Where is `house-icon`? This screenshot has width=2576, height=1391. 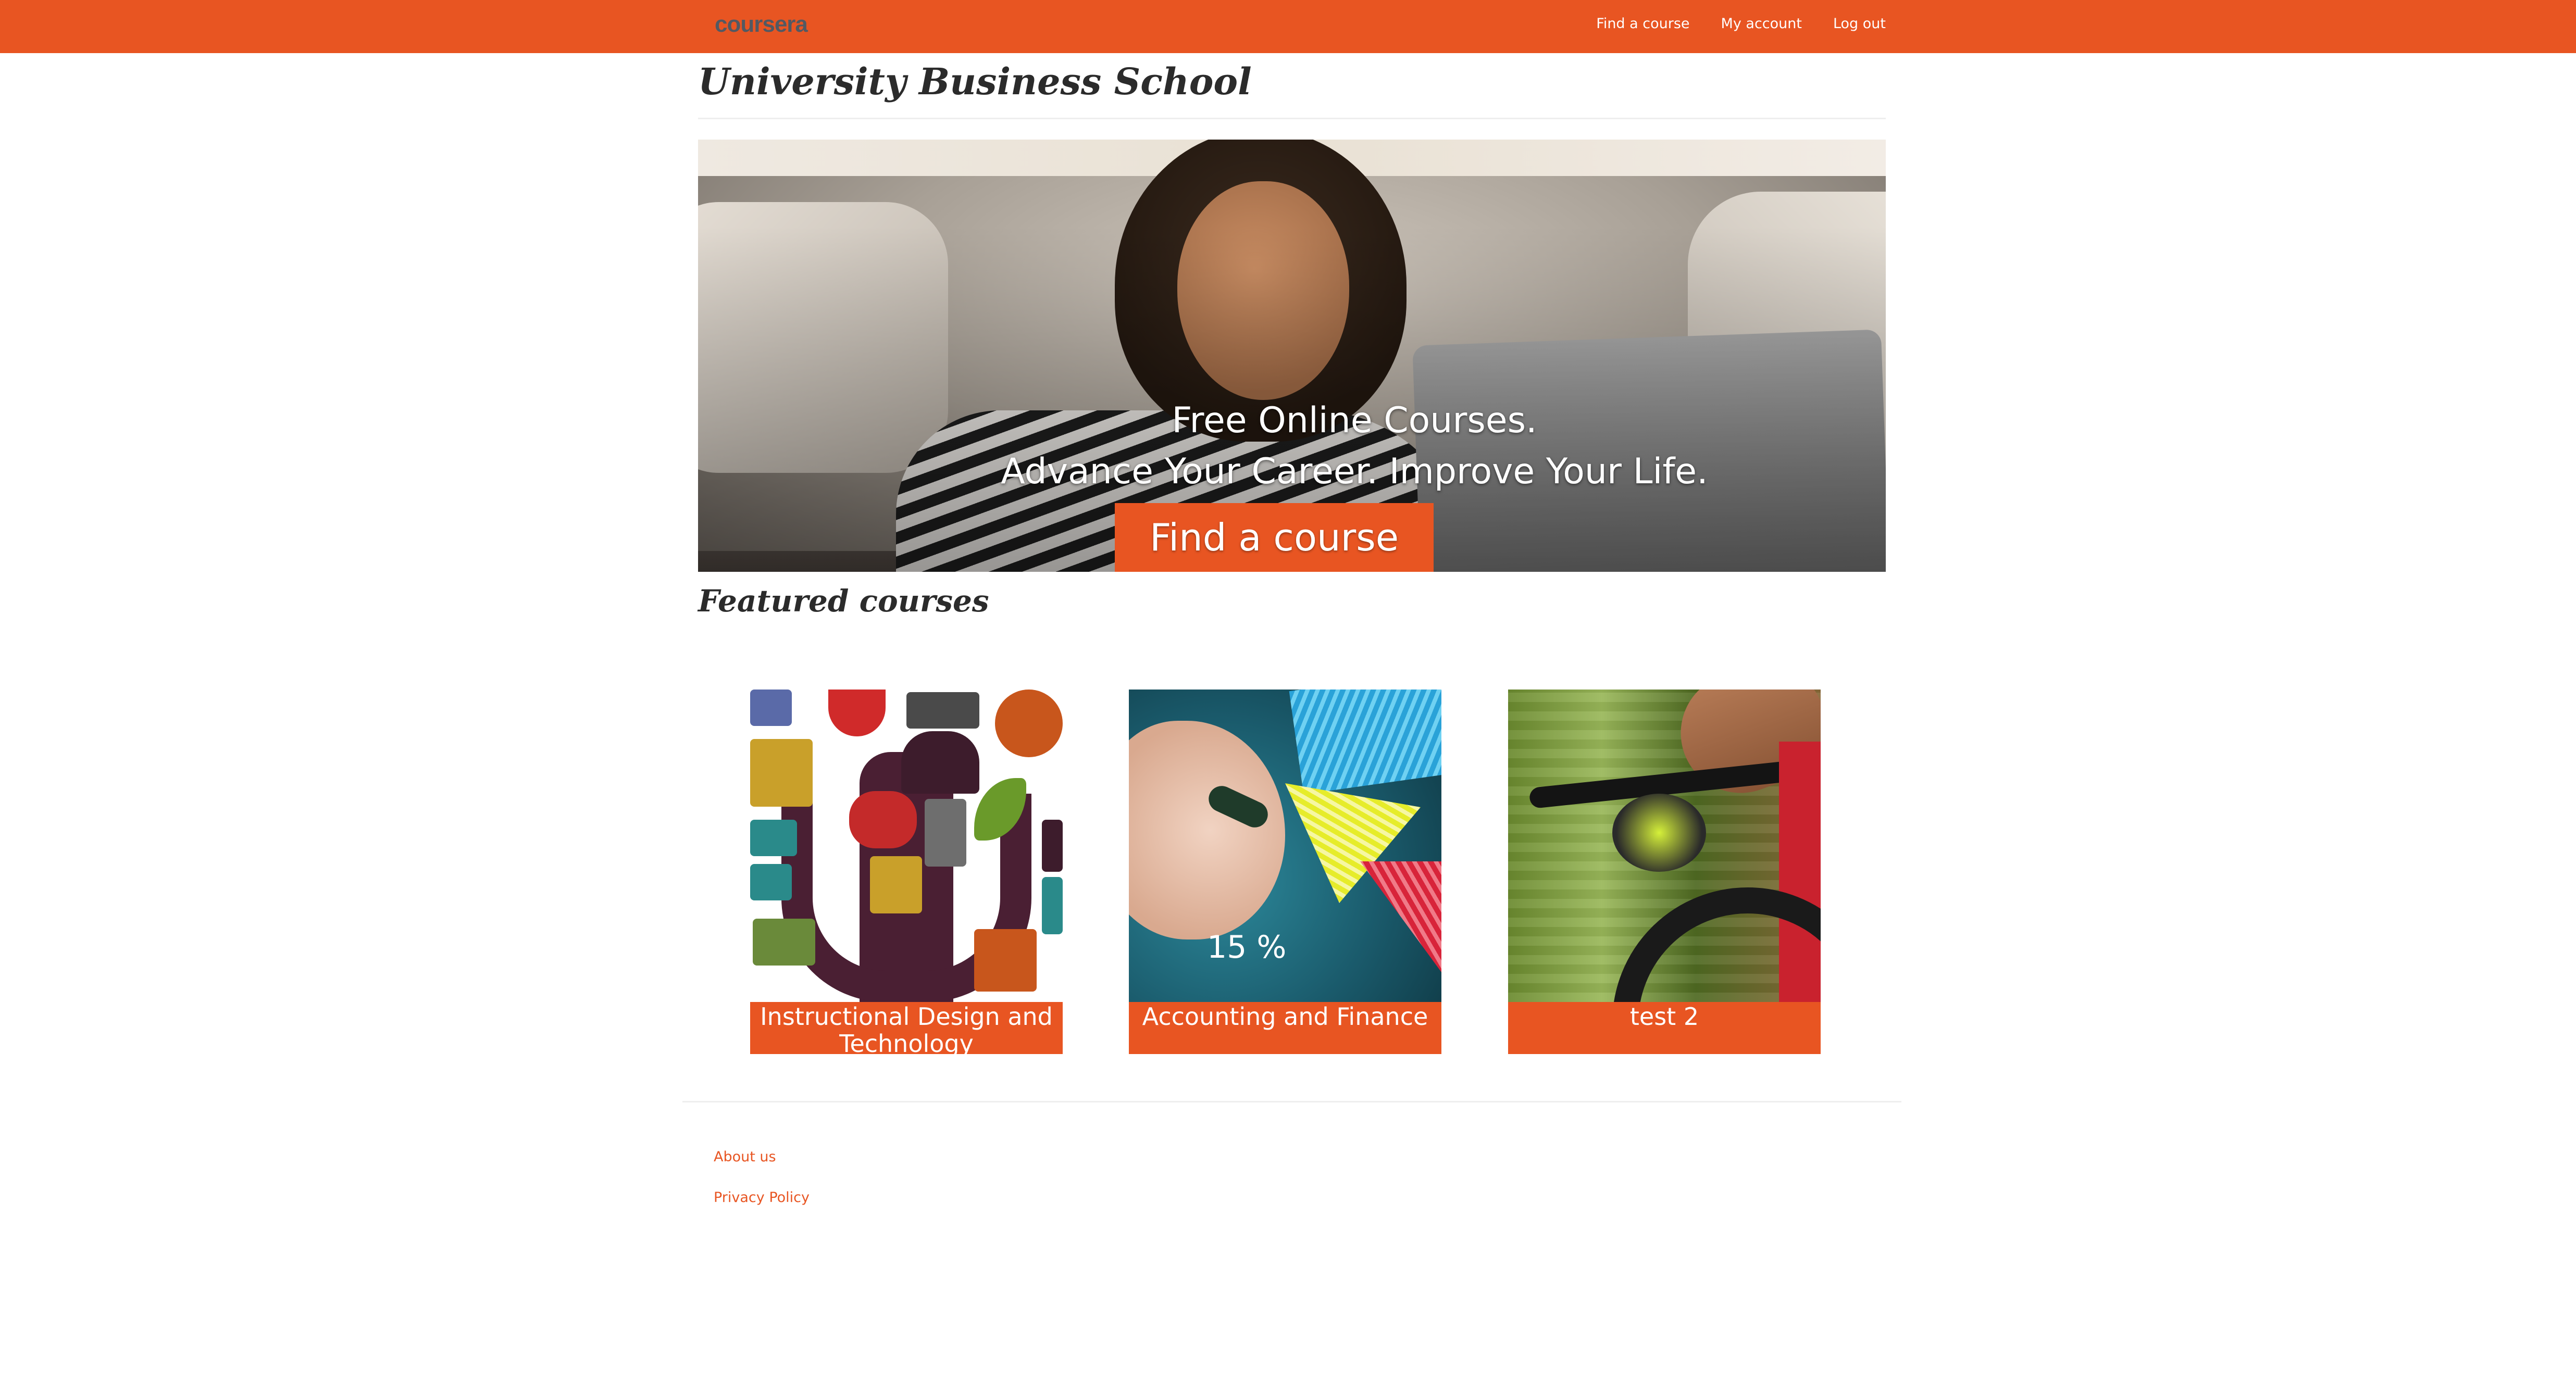
house-icon is located at coordinates (781, 773).